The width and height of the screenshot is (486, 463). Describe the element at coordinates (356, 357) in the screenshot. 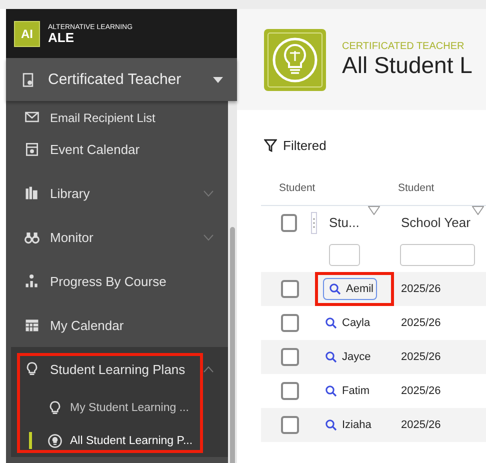

I see `student-name: Jayce` at that location.